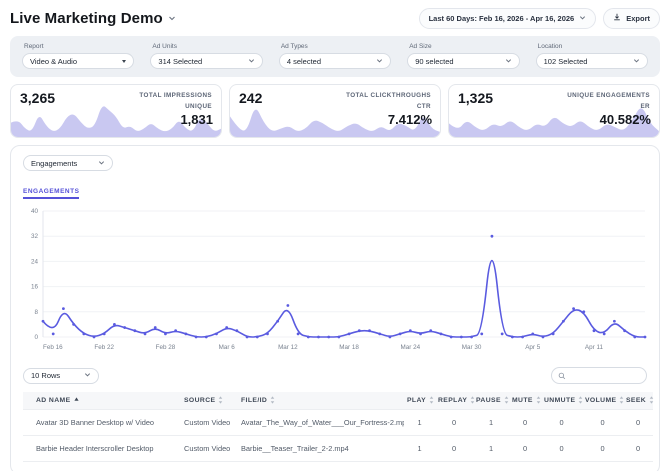 This screenshot has height=471, width=670. What do you see at coordinates (562, 400) in the screenshot?
I see `column-header-unmute: UNMUTE` at bounding box center [562, 400].